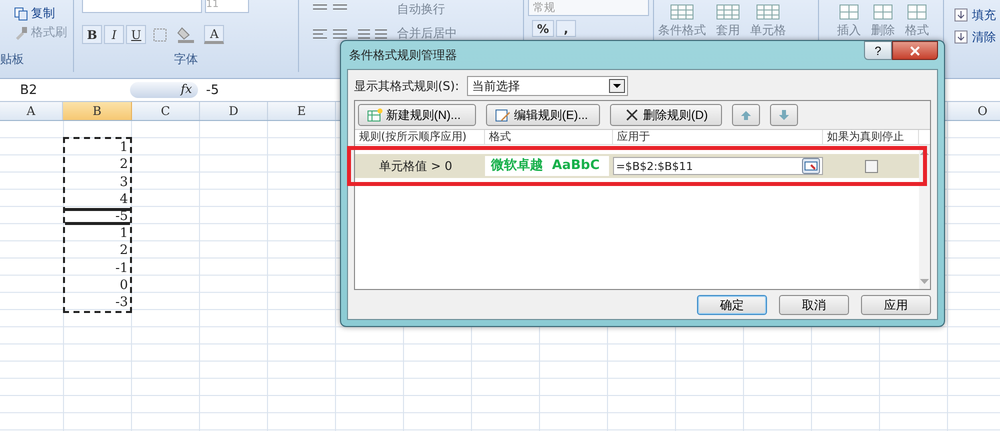  What do you see at coordinates (924, 282) in the screenshot?
I see `scroll-down-icon` at bounding box center [924, 282].